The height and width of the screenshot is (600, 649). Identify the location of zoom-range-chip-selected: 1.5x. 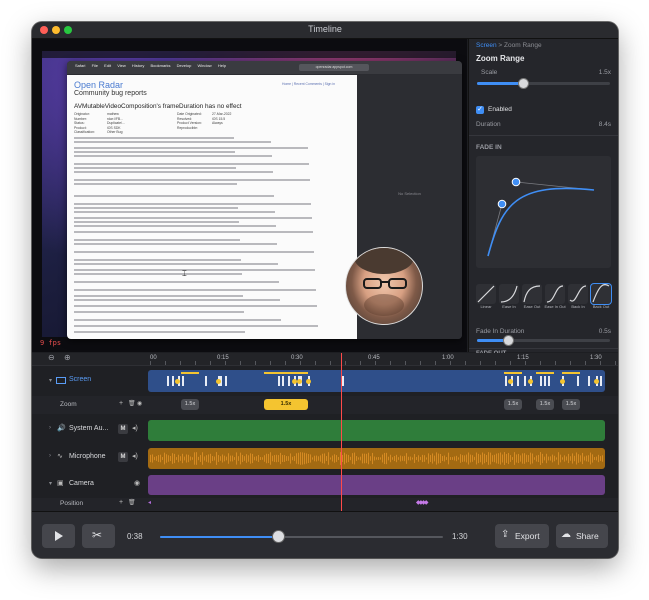
(286, 404).